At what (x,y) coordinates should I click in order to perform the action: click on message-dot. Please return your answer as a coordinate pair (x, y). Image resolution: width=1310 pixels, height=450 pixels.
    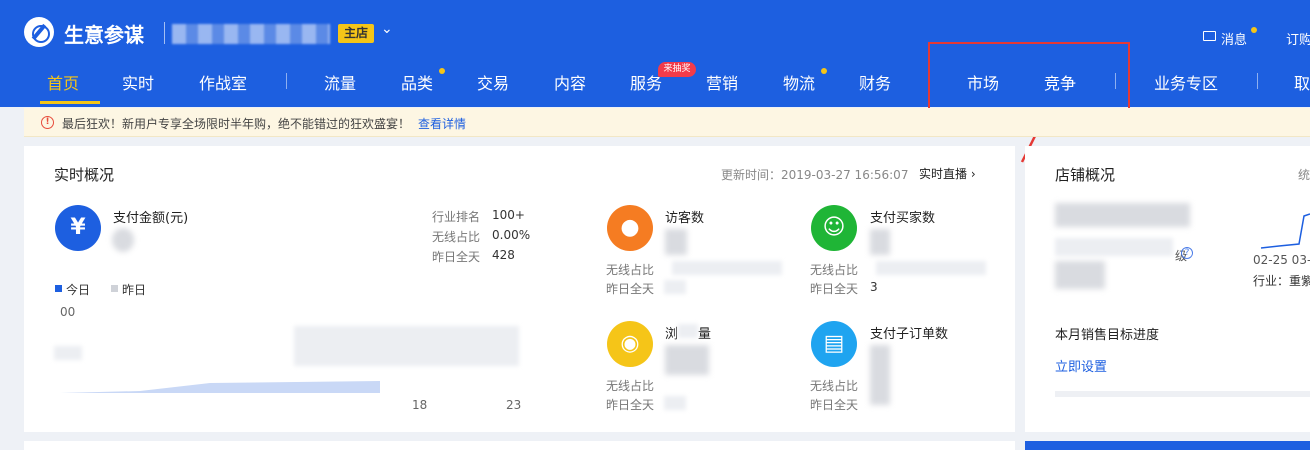
    Looking at the image, I should click on (1254, 30).